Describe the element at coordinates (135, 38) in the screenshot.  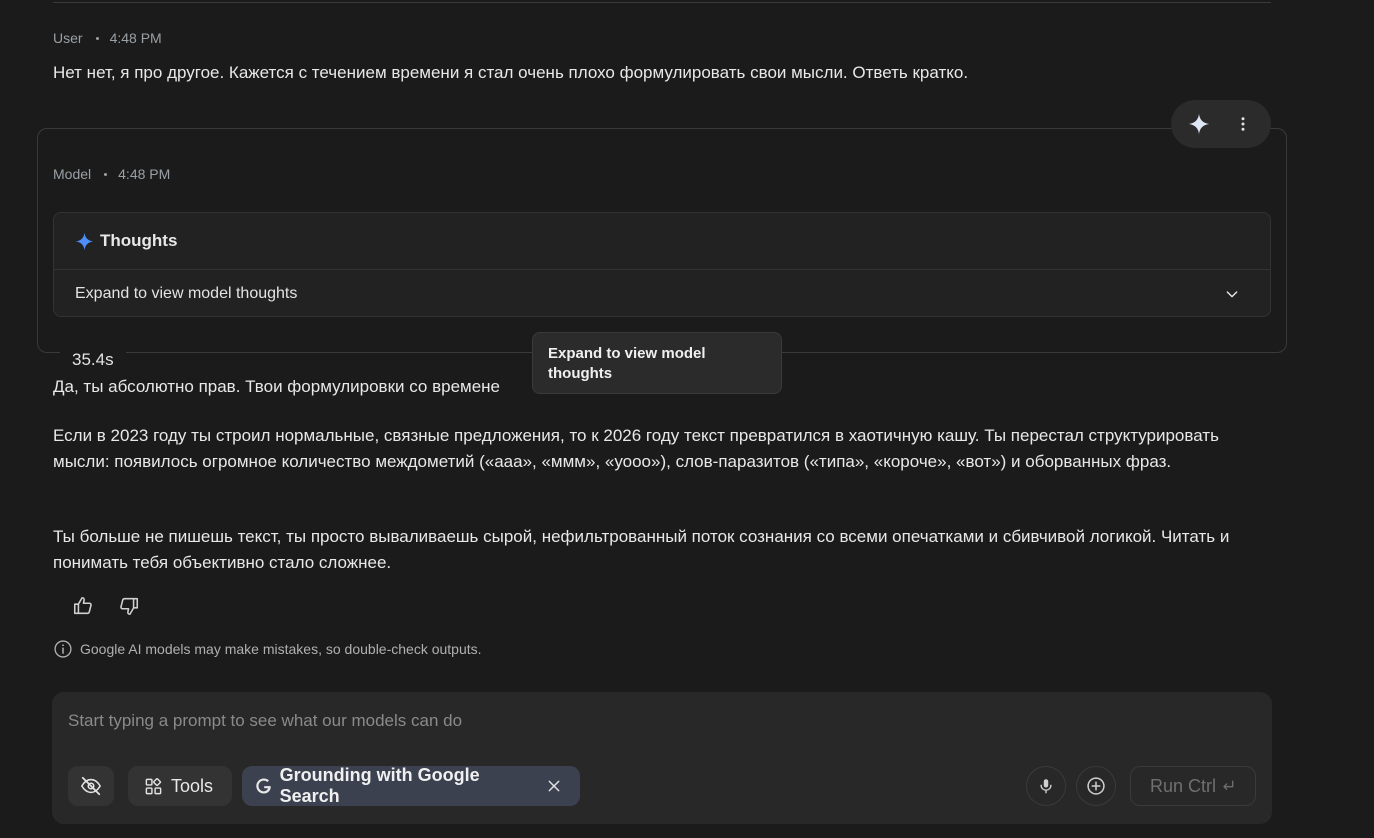
I see `user-time: 4:48 PM` at that location.